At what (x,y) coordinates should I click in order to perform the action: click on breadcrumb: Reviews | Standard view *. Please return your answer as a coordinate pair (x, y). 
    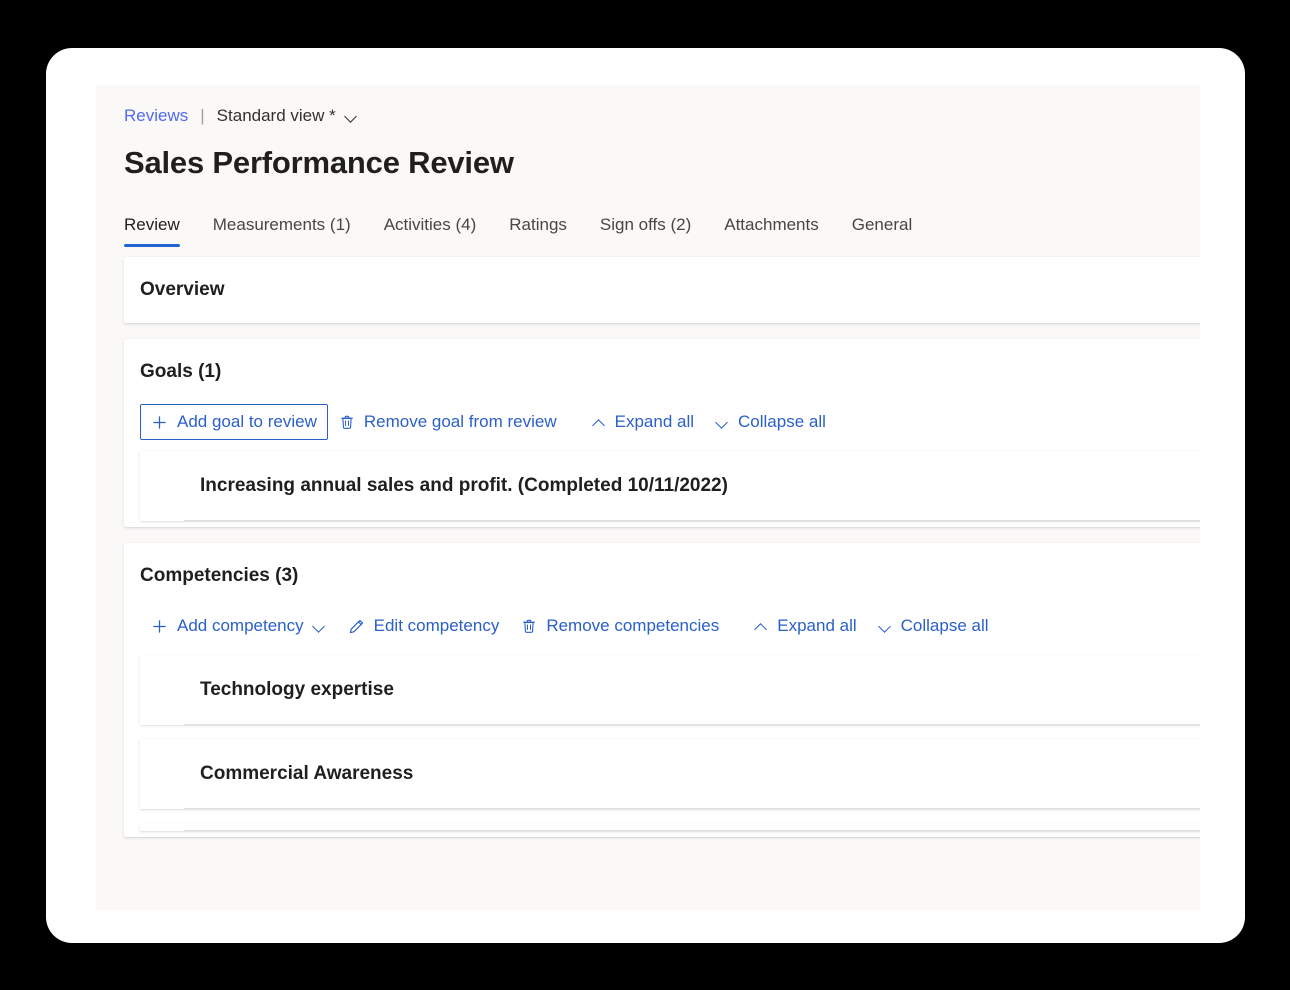
    Looking at the image, I should click on (662, 116).